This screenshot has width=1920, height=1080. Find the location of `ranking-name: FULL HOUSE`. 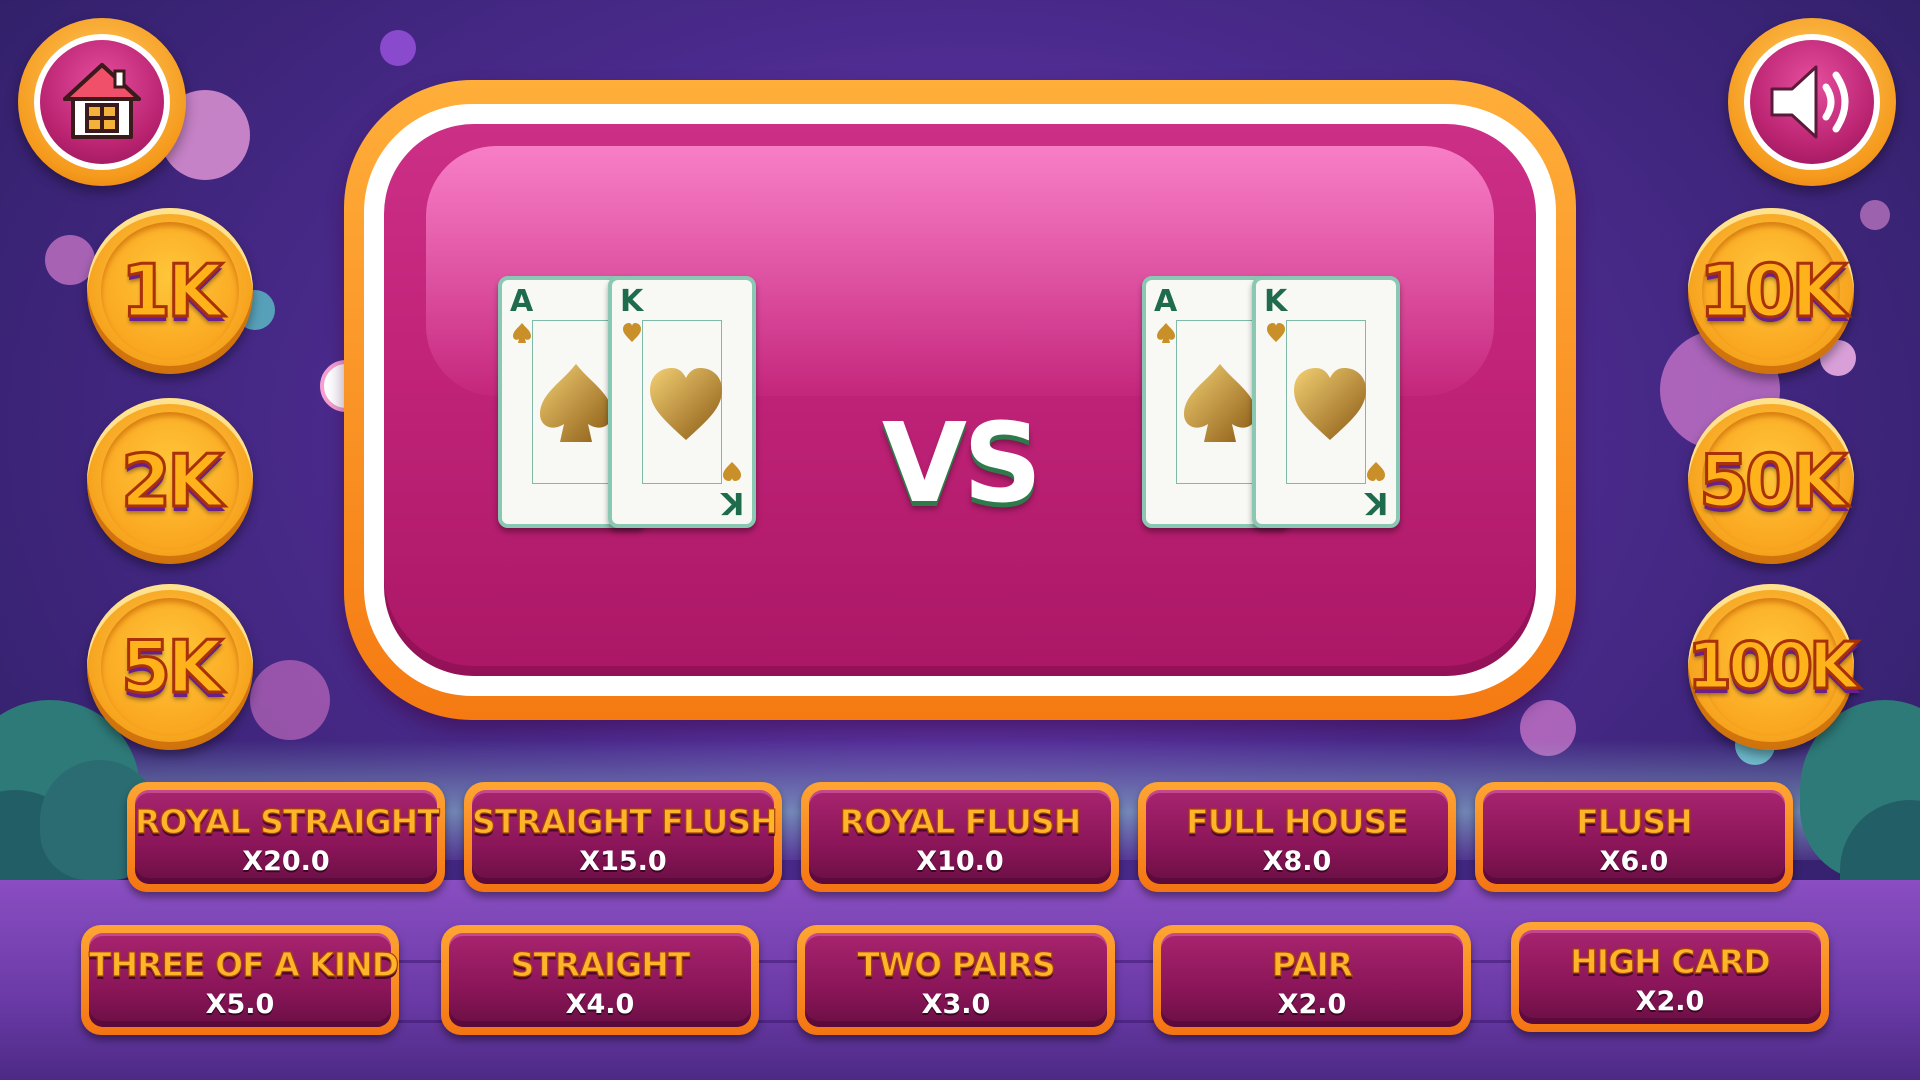

ranking-name: FULL HOUSE is located at coordinates (1298, 821).